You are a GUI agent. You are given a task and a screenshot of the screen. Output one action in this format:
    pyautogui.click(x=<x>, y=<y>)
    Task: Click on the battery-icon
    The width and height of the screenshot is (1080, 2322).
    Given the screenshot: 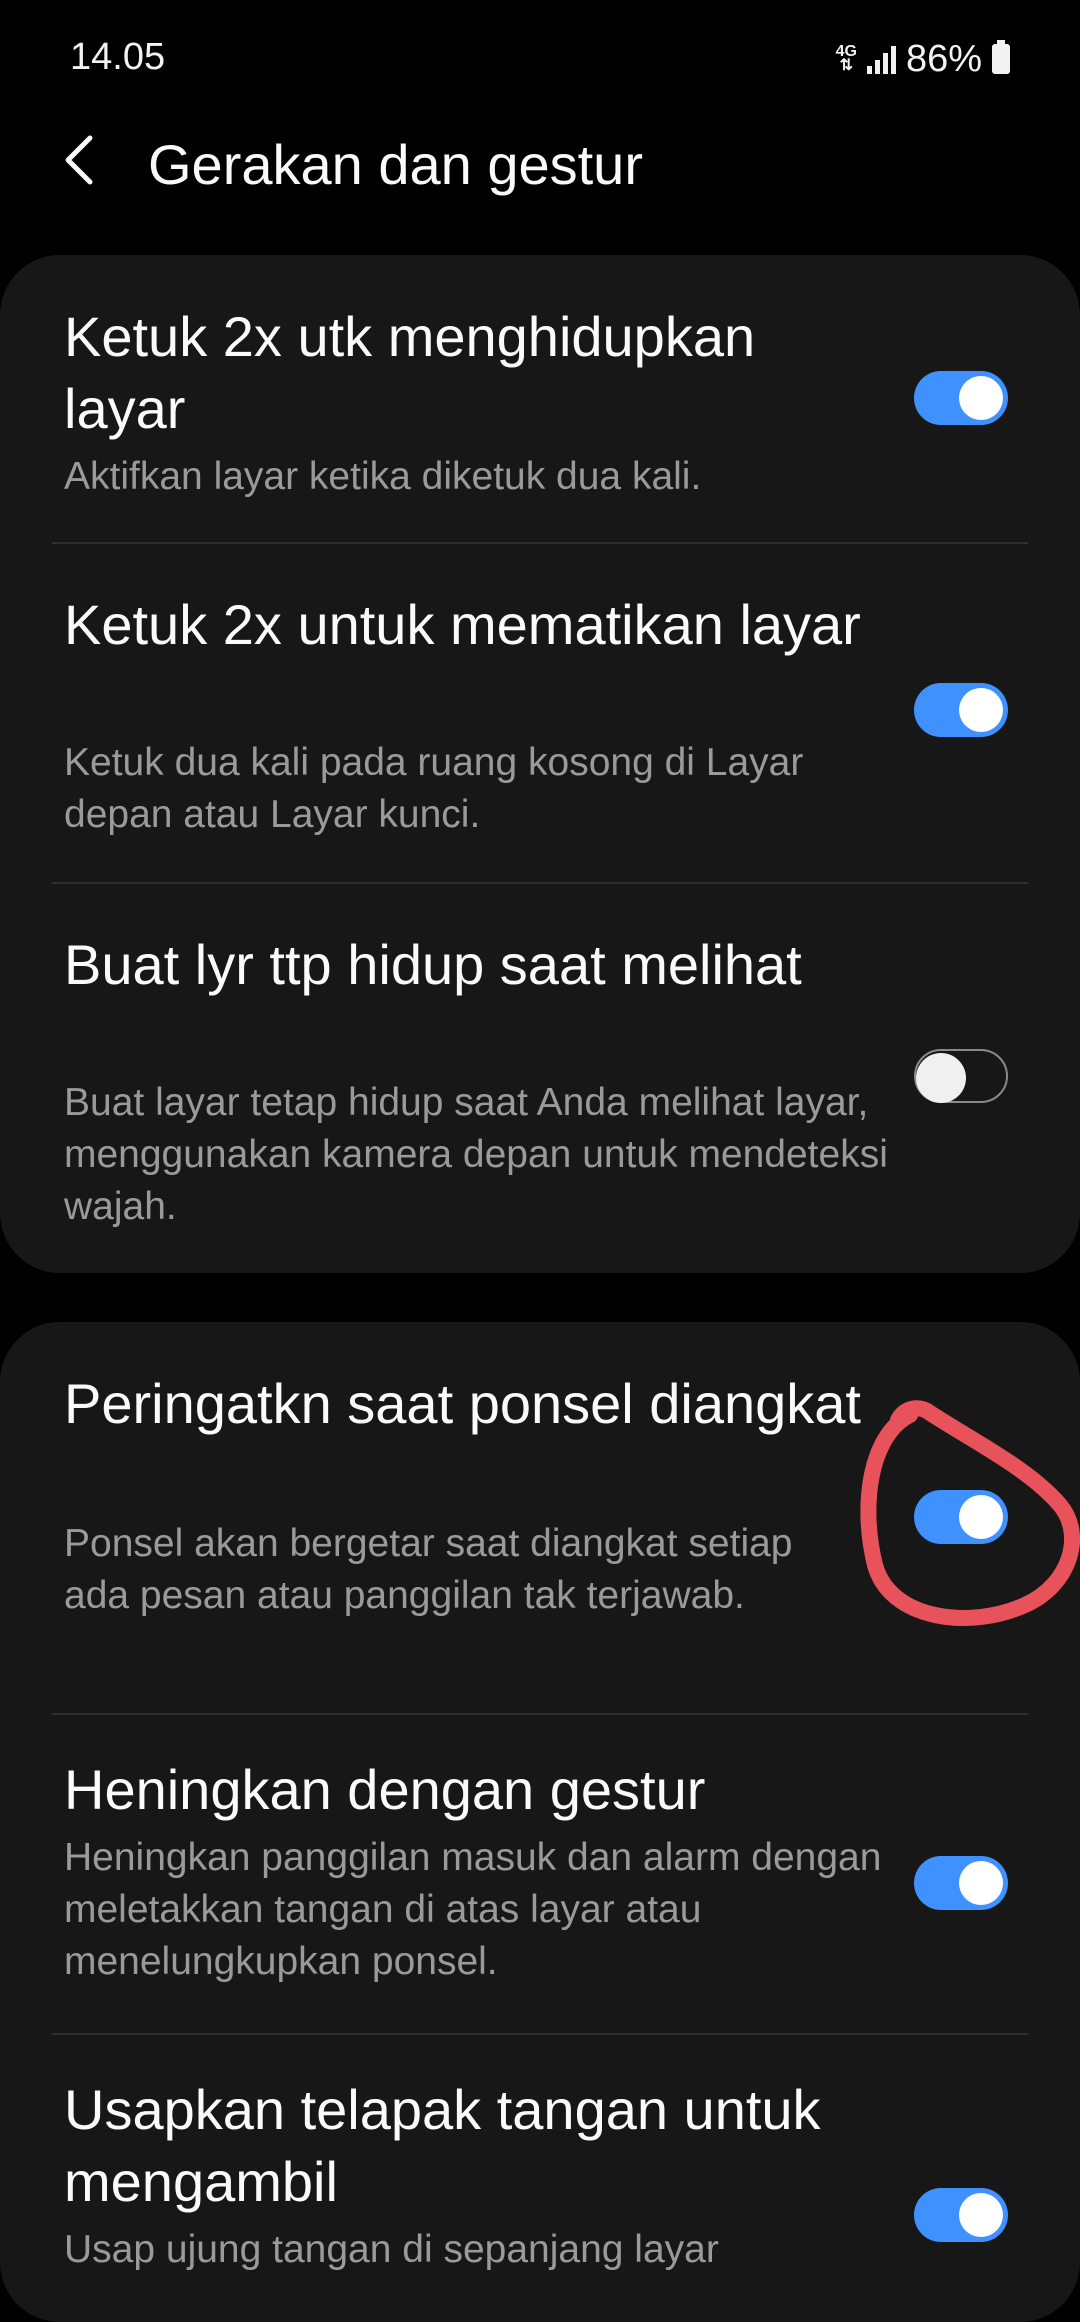 What is the action you would take?
    pyautogui.click(x=1001, y=57)
    